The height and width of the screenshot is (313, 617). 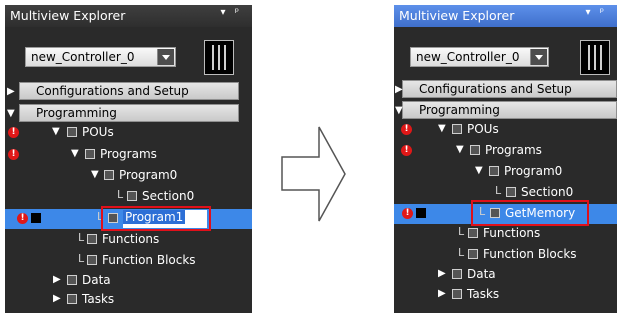 What do you see at coordinates (313, 174) in the screenshot?
I see `right-arrow-icon` at bounding box center [313, 174].